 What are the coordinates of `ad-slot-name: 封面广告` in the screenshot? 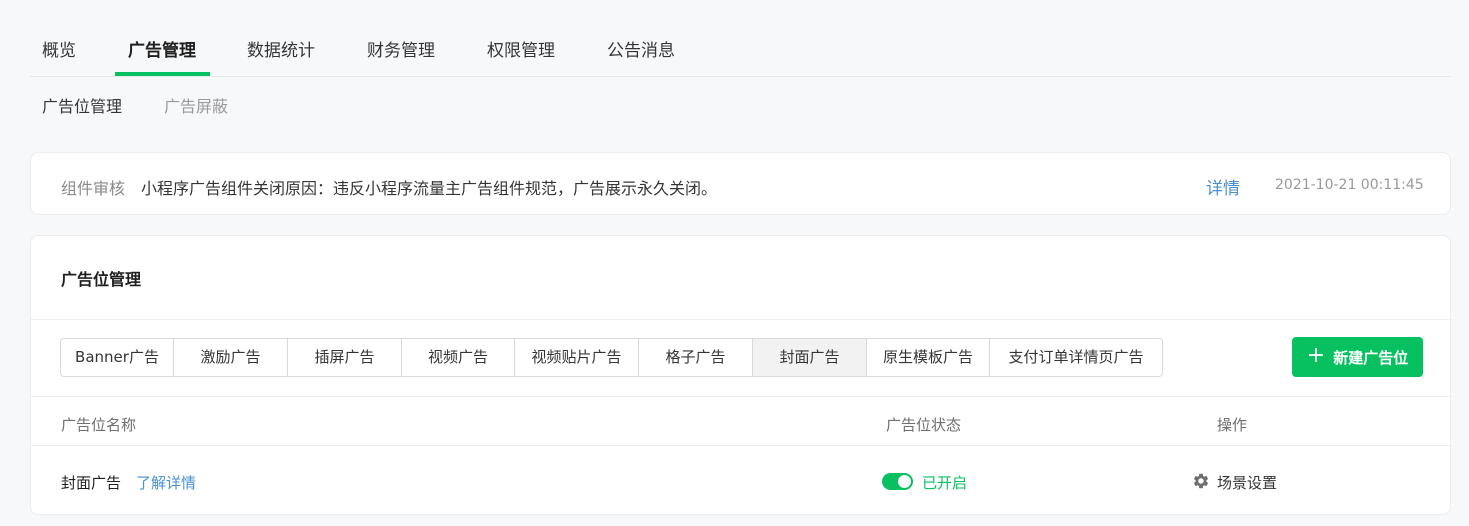 It's located at (91, 483).